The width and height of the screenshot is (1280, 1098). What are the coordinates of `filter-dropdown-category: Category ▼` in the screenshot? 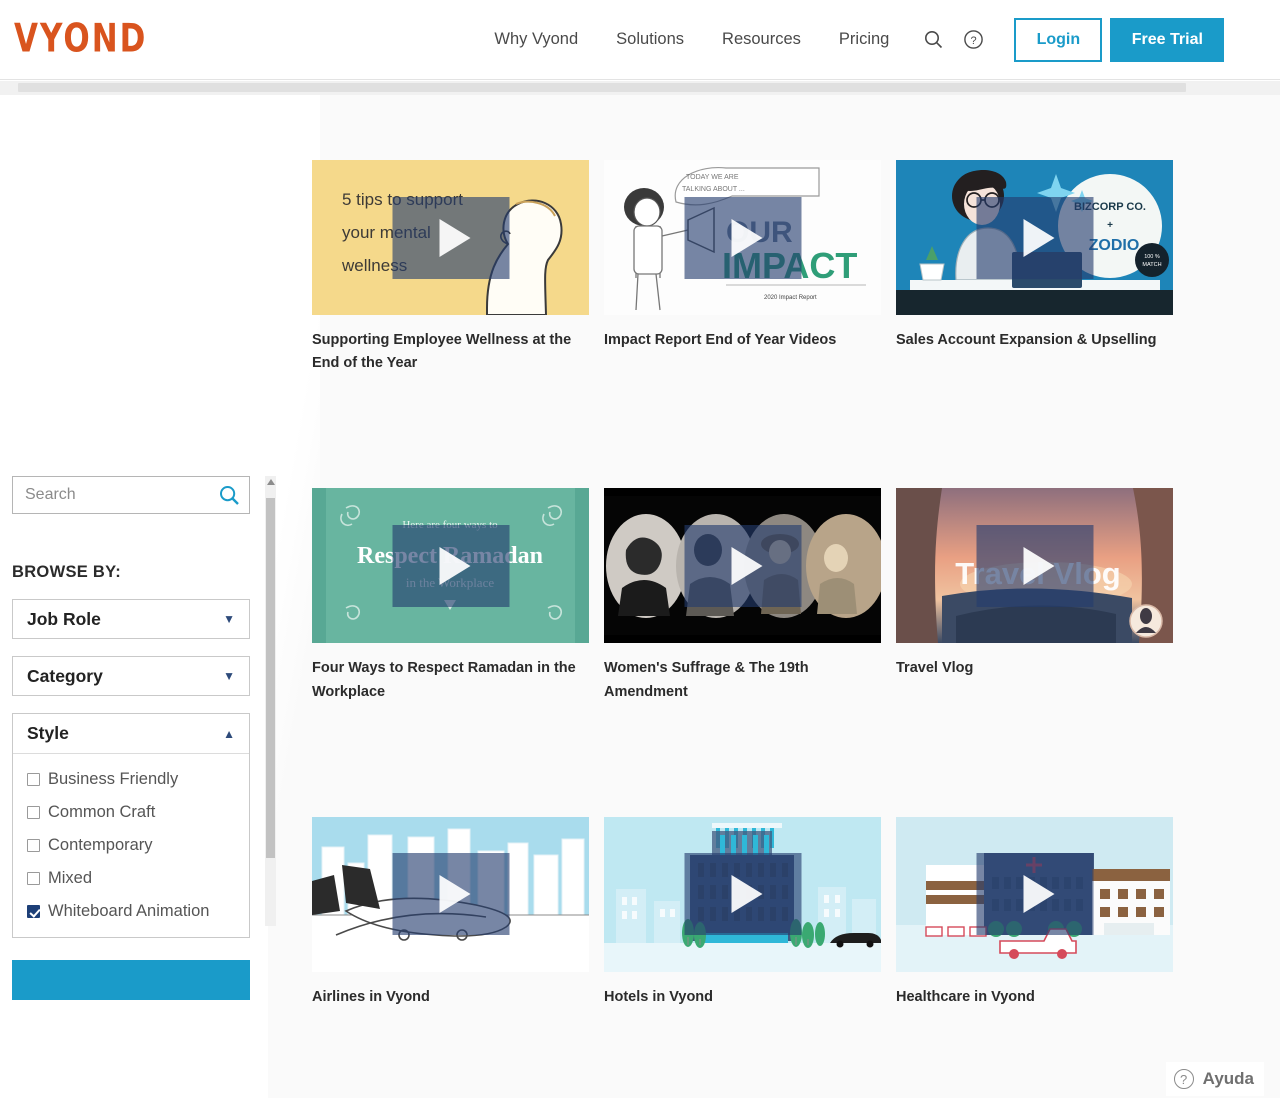 It's located at (131, 676).